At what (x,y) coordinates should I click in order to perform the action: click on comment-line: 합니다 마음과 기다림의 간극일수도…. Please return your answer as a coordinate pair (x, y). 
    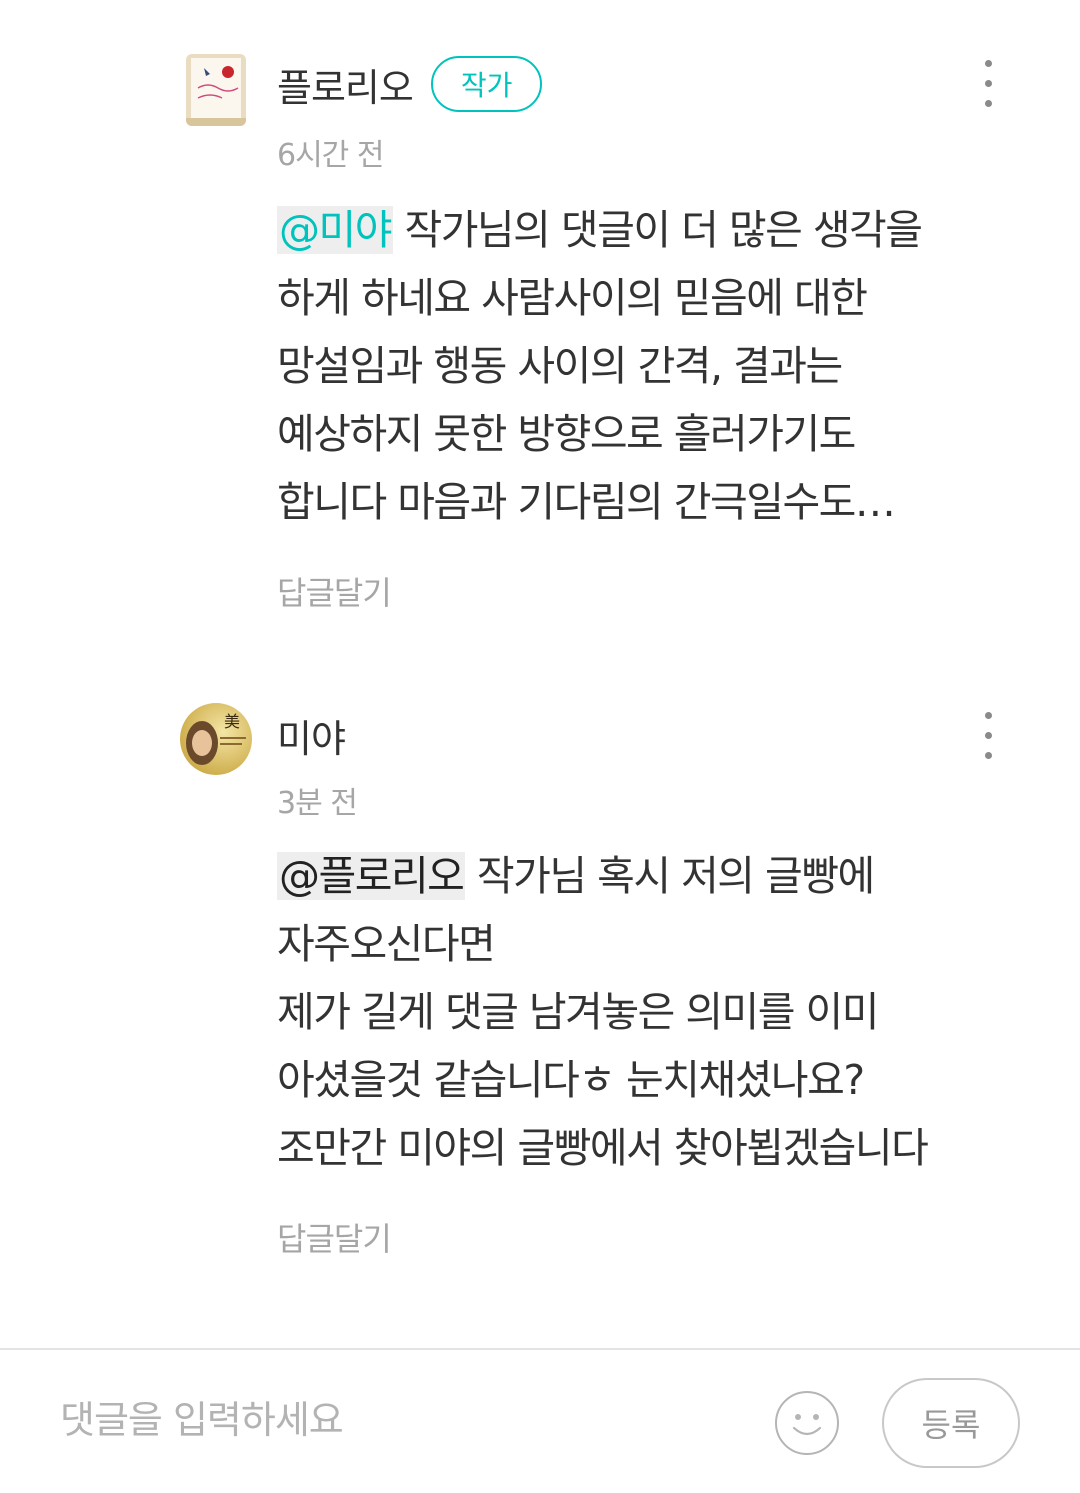
    Looking at the image, I should click on (586, 502).